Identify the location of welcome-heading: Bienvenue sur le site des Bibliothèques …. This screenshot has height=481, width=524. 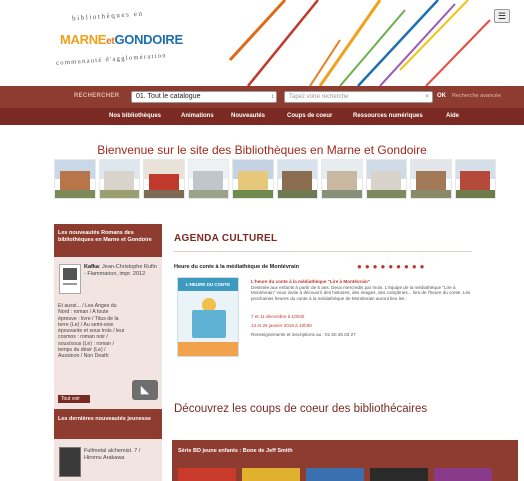
(262, 150).